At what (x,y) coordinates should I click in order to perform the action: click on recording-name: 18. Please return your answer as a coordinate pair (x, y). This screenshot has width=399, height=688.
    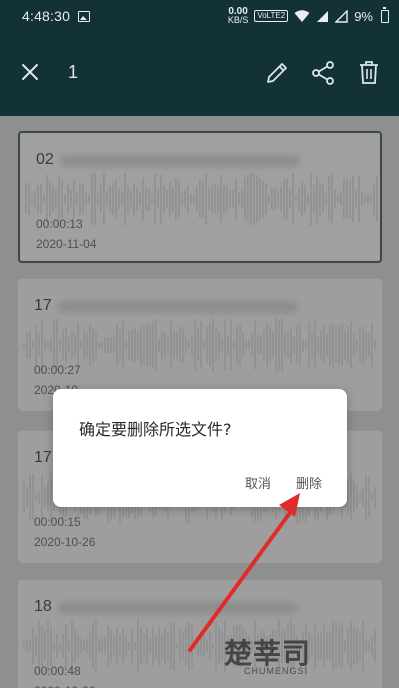
    Looking at the image, I should click on (43, 606).